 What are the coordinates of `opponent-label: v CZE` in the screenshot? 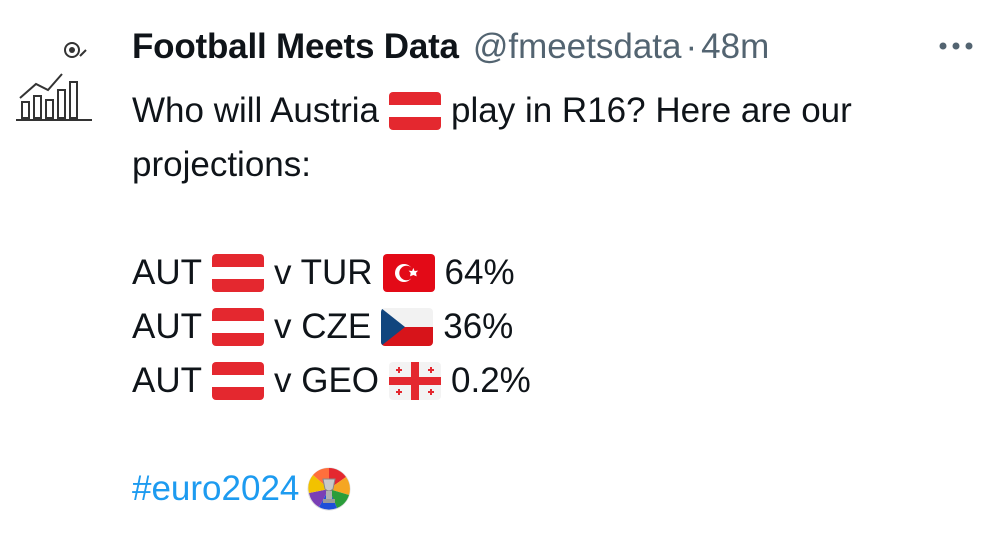 It's located at (323, 326).